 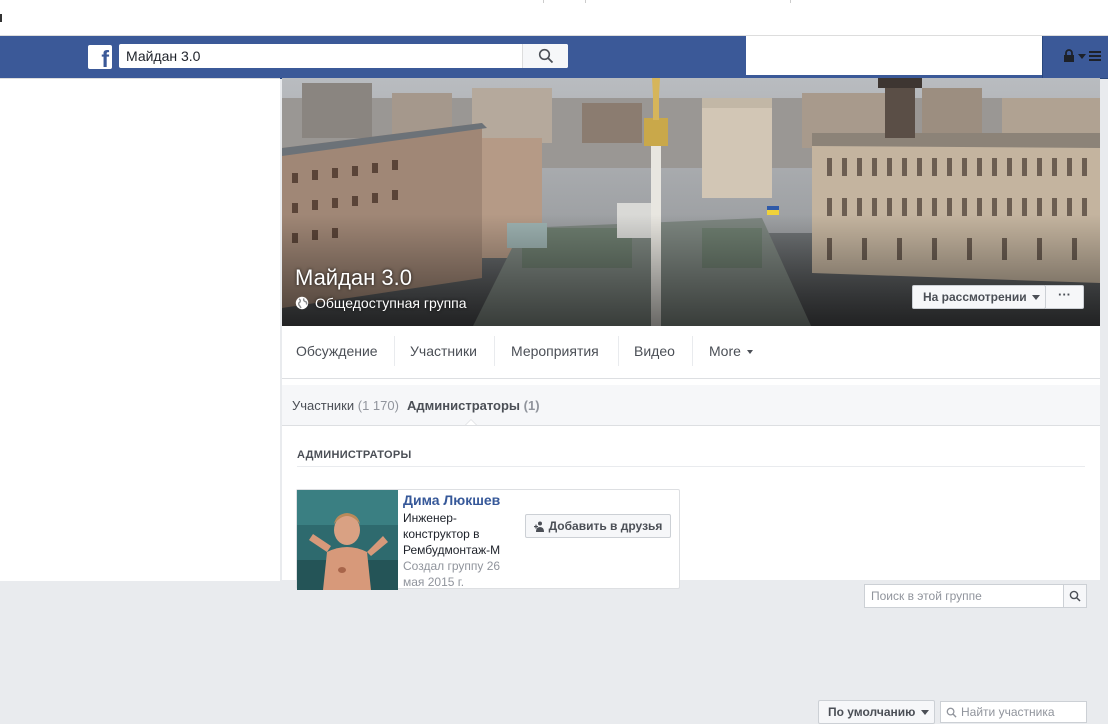 I want to click on group-search, so click(x=975, y=596).